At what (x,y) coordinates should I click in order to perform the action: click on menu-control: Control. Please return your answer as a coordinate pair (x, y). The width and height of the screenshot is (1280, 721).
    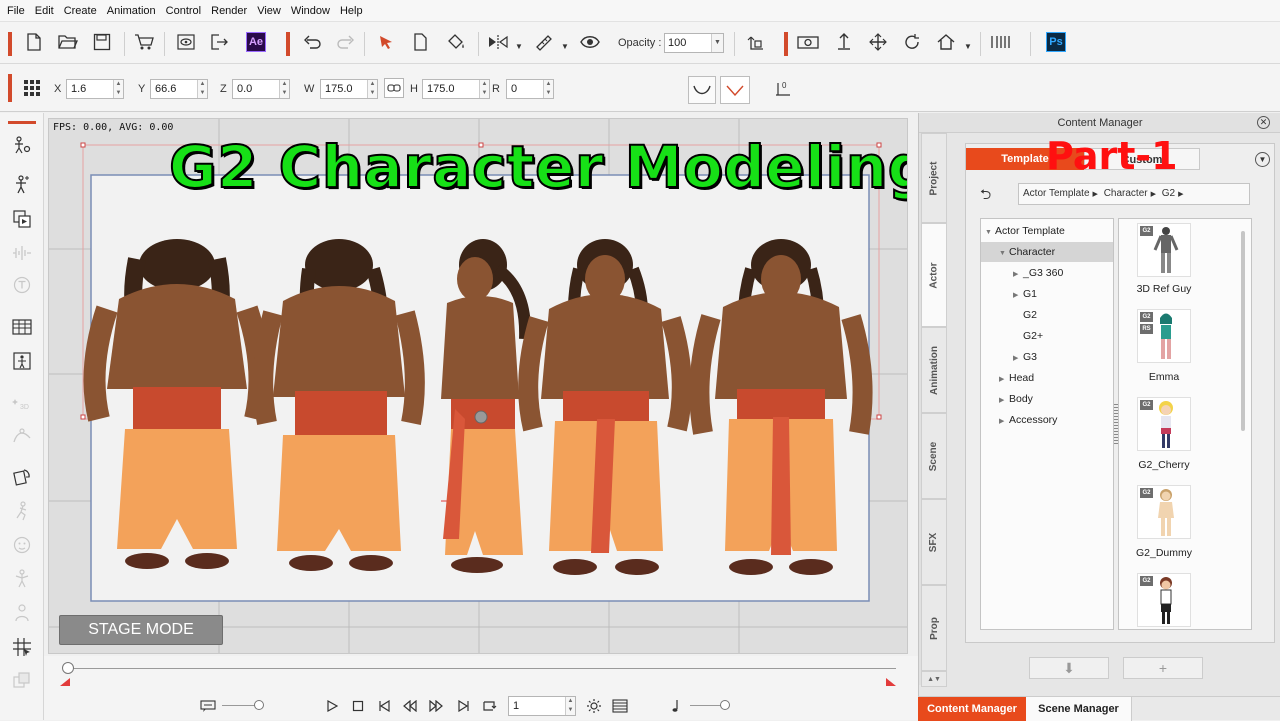
    Looking at the image, I should click on (183, 11).